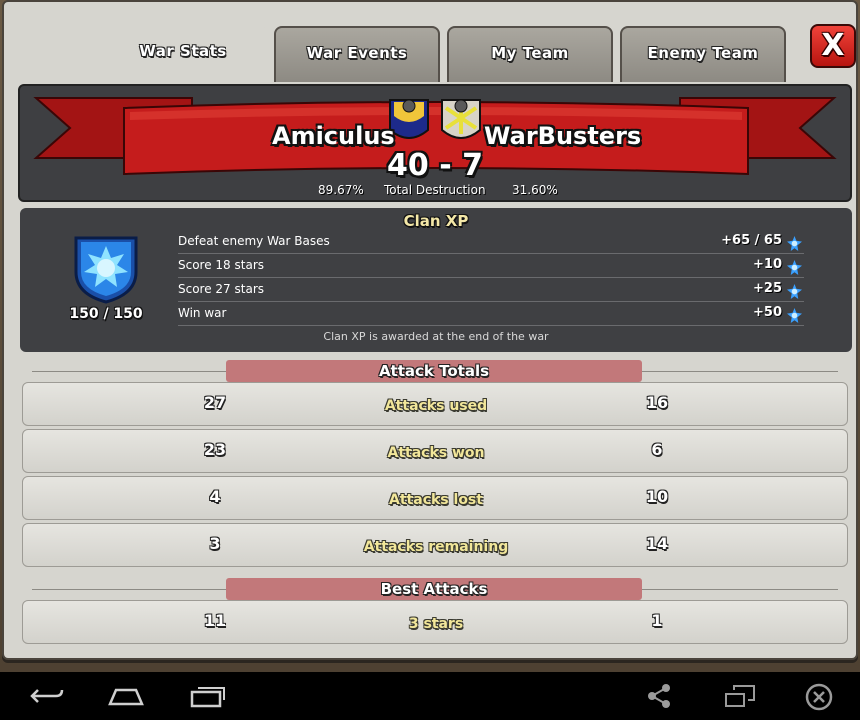  Describe the element at coordinates (657, 402) in the screenshot. I see `stat-right-value: 16` at that location.